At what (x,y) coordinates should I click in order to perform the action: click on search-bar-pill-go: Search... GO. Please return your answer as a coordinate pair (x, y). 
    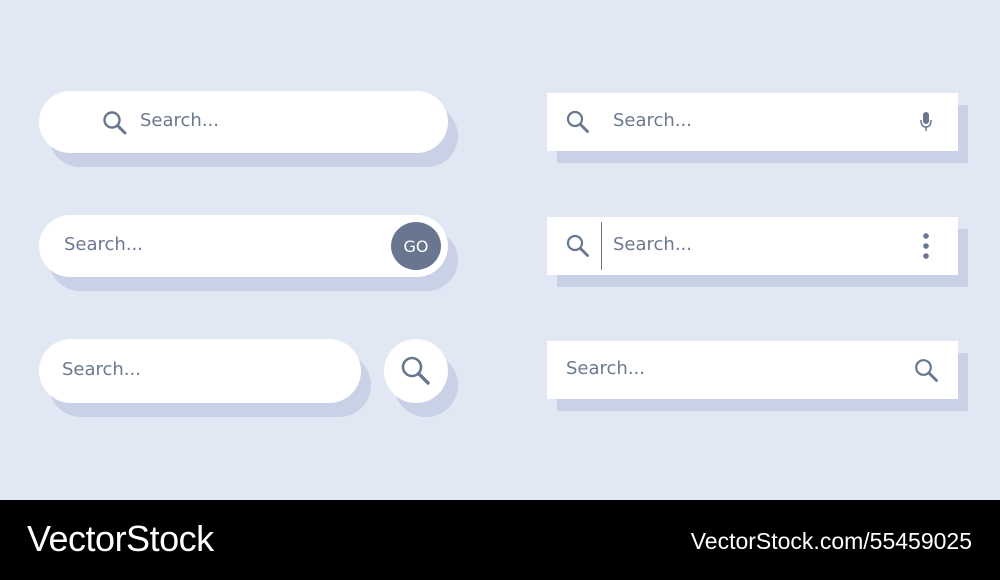
    Looking at the image, I should click on (243, 246).